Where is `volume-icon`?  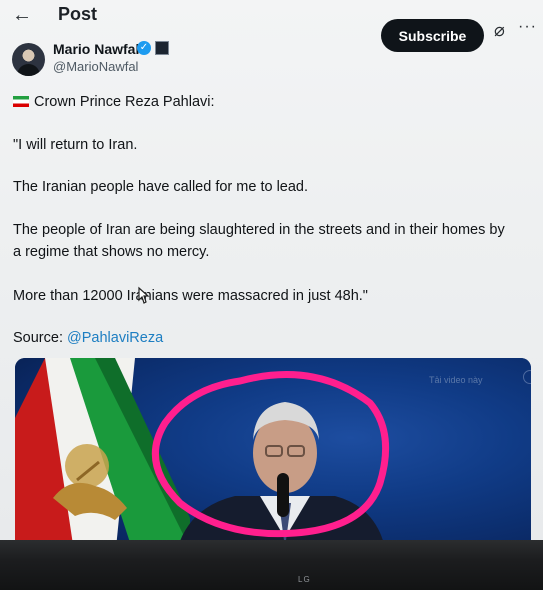
volume-icon is located at coordinates (527, 377).